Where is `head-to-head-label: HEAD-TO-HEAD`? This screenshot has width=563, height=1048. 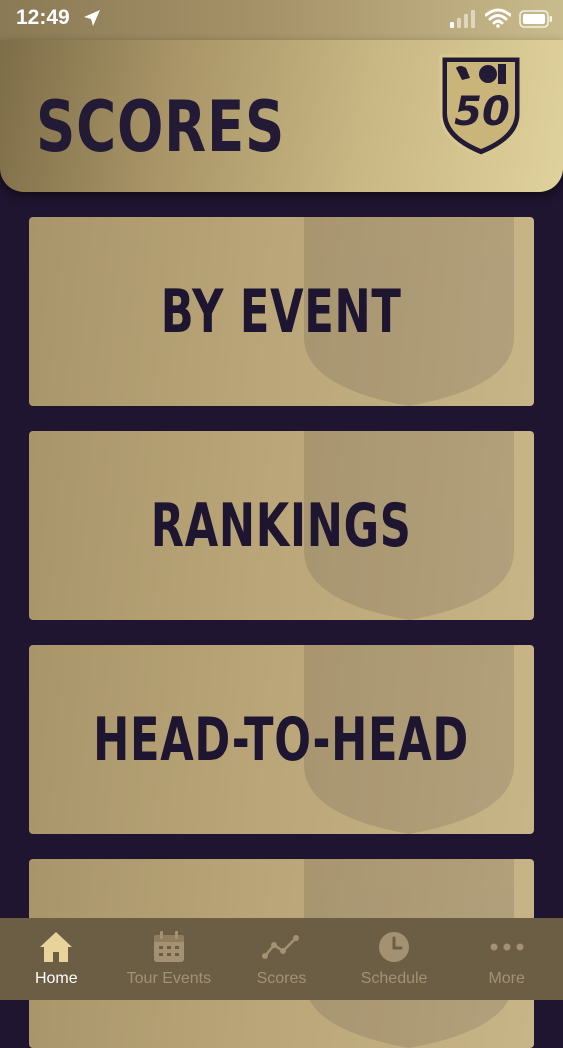
head-to-head-label: HEAD-TO-HEAD is located at coordinates (281, 739).